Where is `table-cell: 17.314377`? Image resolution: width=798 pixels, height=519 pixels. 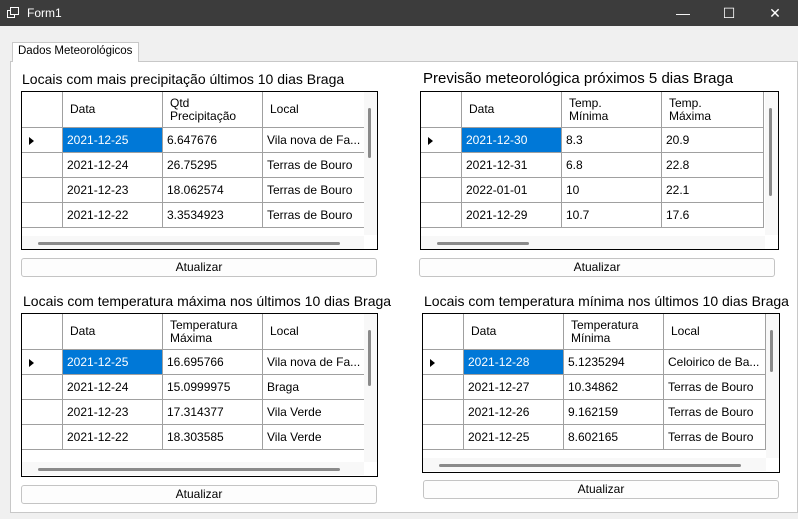
table-cell: 17.314377 is located at coordinates (213, 412).